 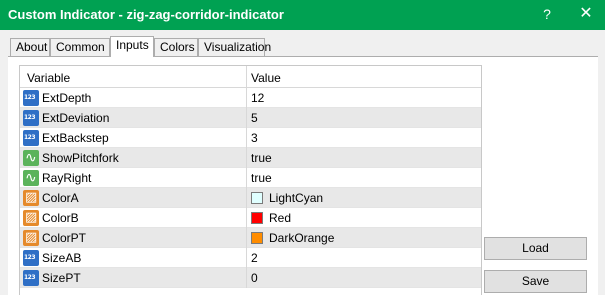 I want to click on row-value: 3, so click(x=254, y=138).